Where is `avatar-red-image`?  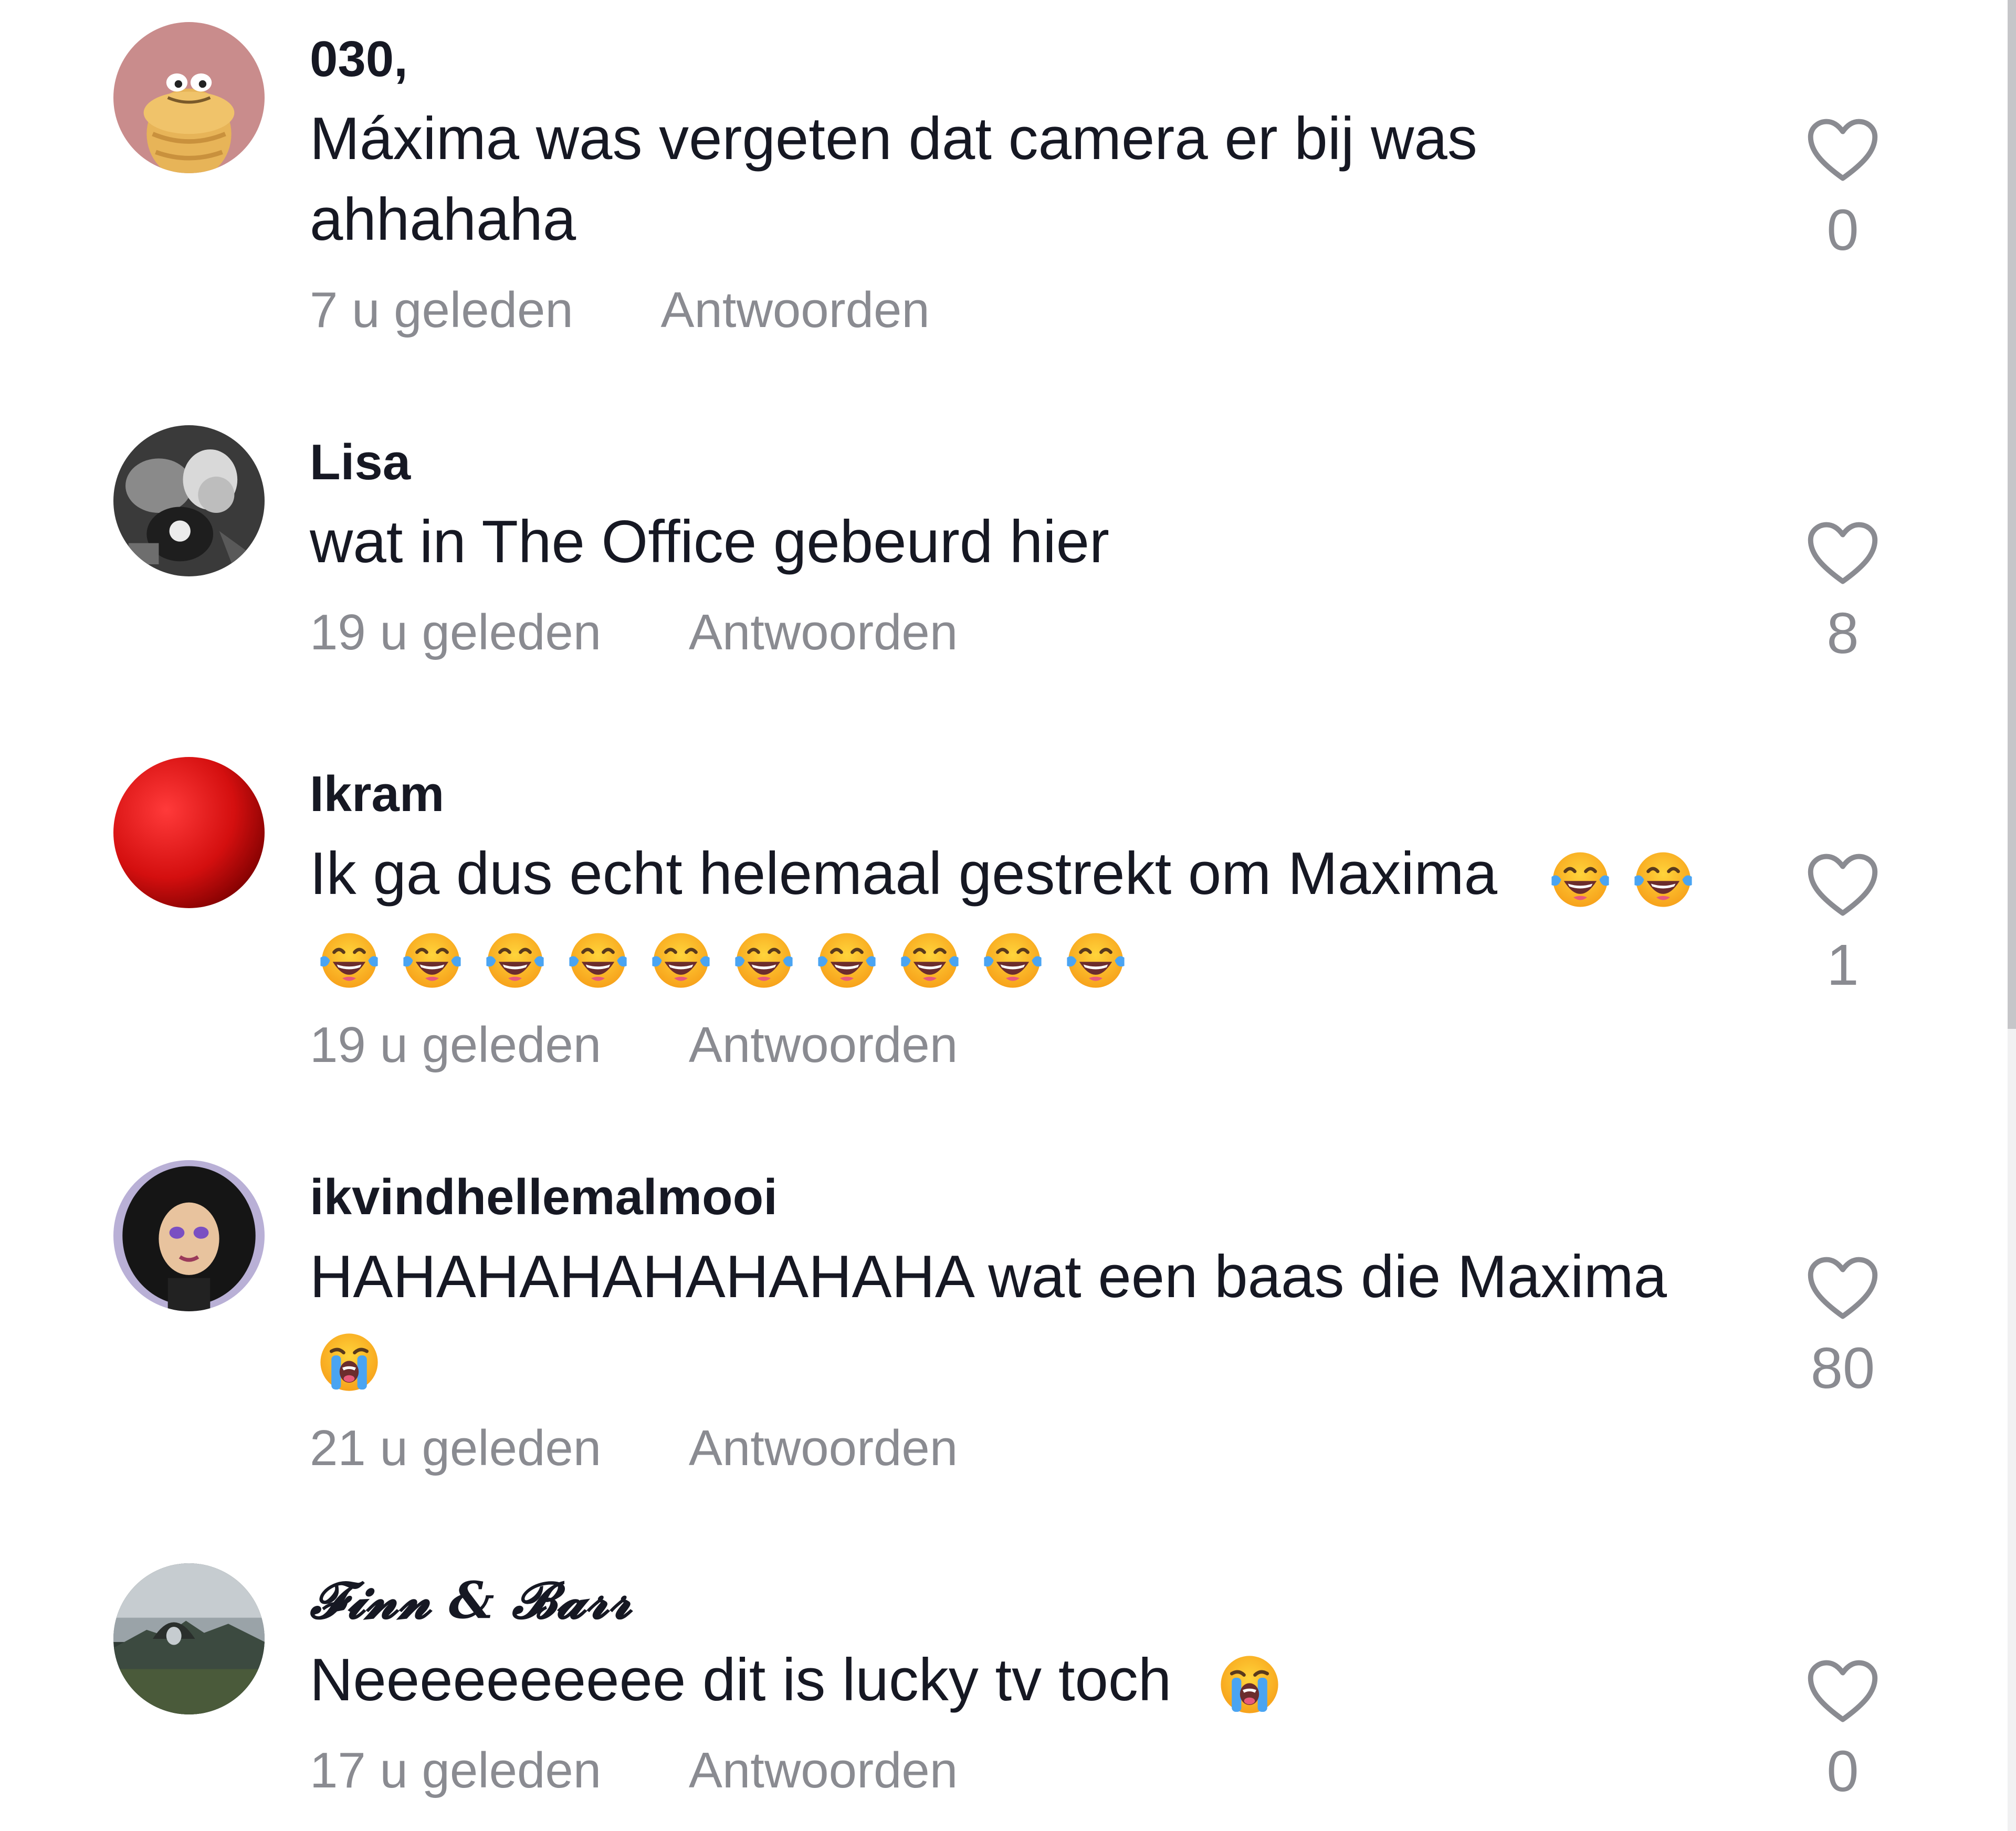
avatar-red-image is located at coordinates (189, 832).